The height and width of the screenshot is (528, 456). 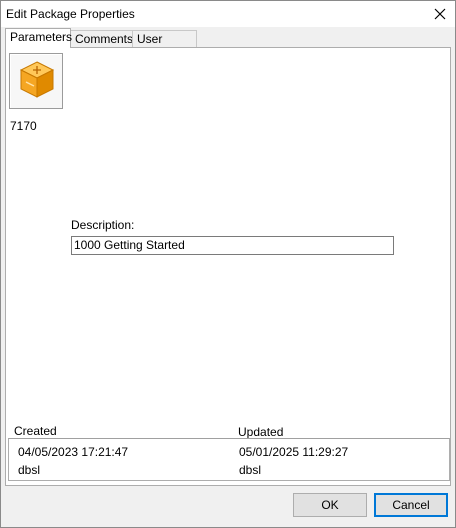 I want to click on description-field: 1000 Getting Started, so click(x=232, y=245).